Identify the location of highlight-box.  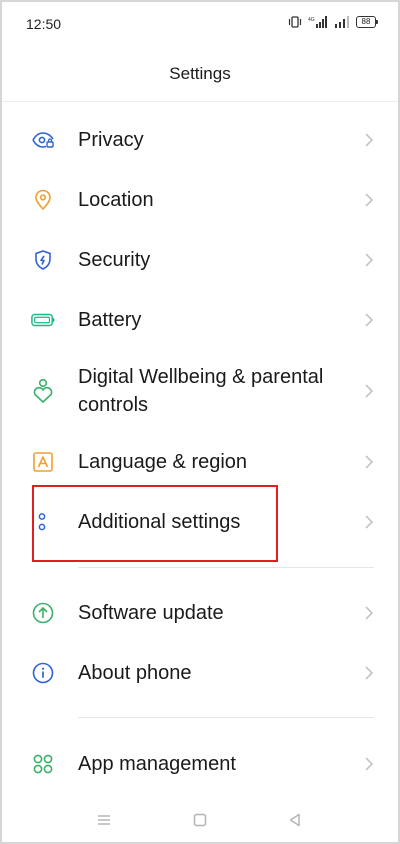
(155, 523).